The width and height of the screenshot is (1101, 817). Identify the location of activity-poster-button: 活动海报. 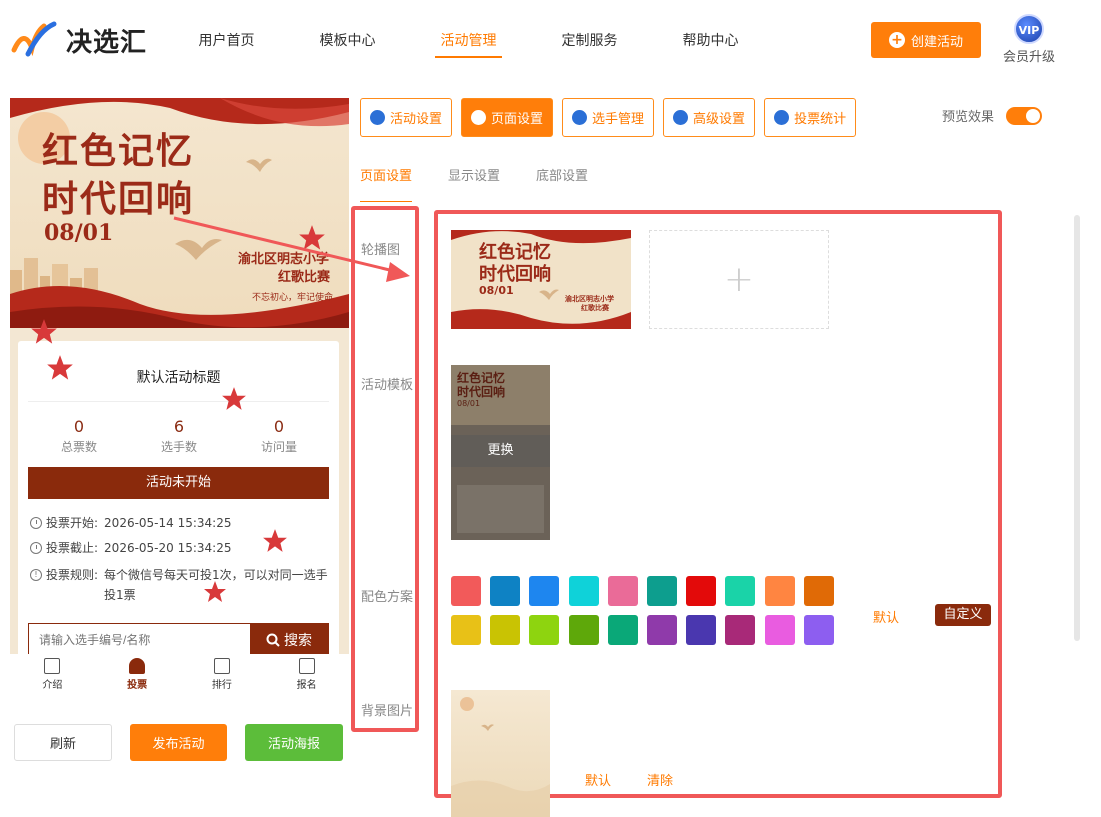
(294, 742).